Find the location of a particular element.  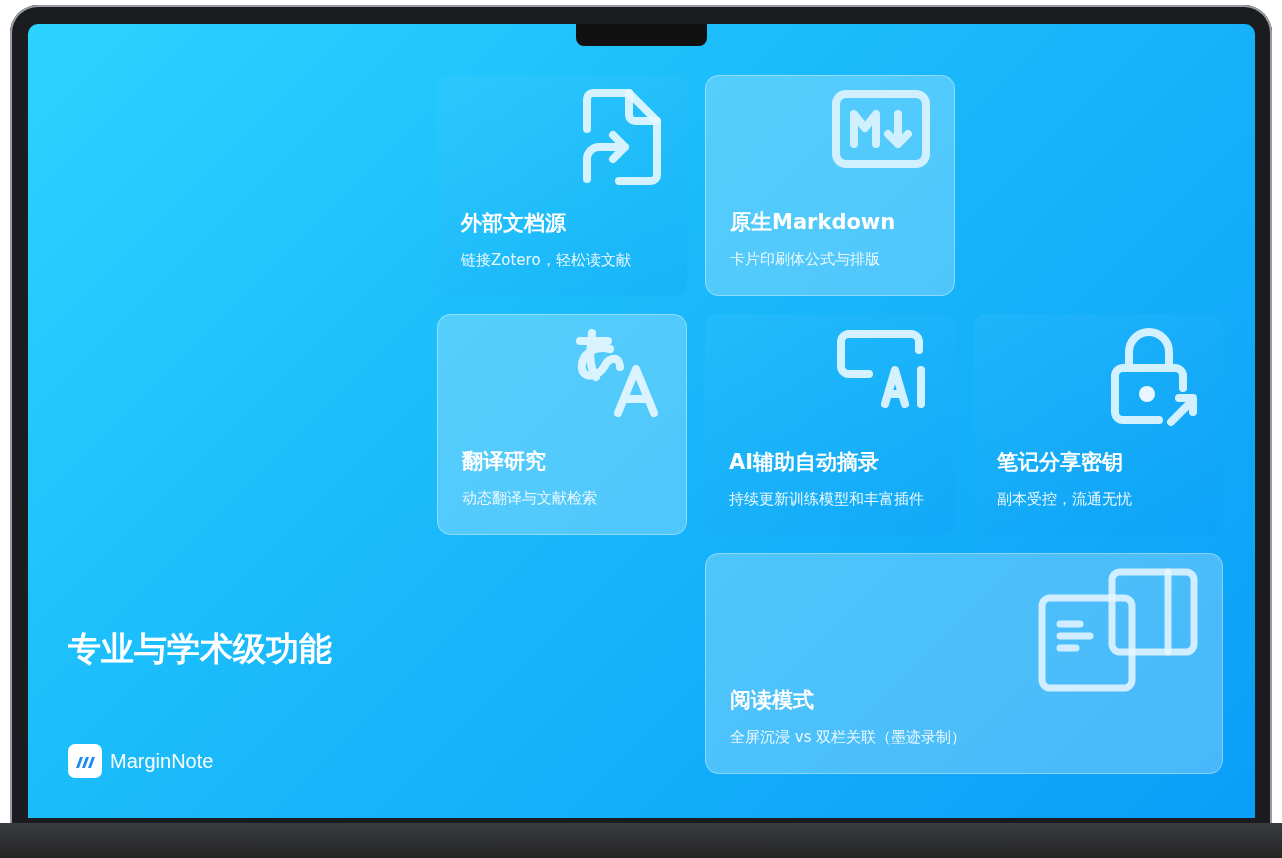

card-title: 笔记分享密钥 is located at coordinates (1060, 462).